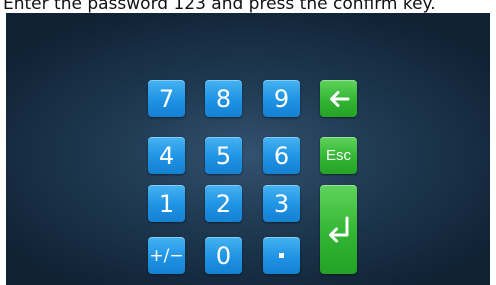  Describe the element at coordinates (281, 98) in the screenshot. I see `key-9: 9` at that location.